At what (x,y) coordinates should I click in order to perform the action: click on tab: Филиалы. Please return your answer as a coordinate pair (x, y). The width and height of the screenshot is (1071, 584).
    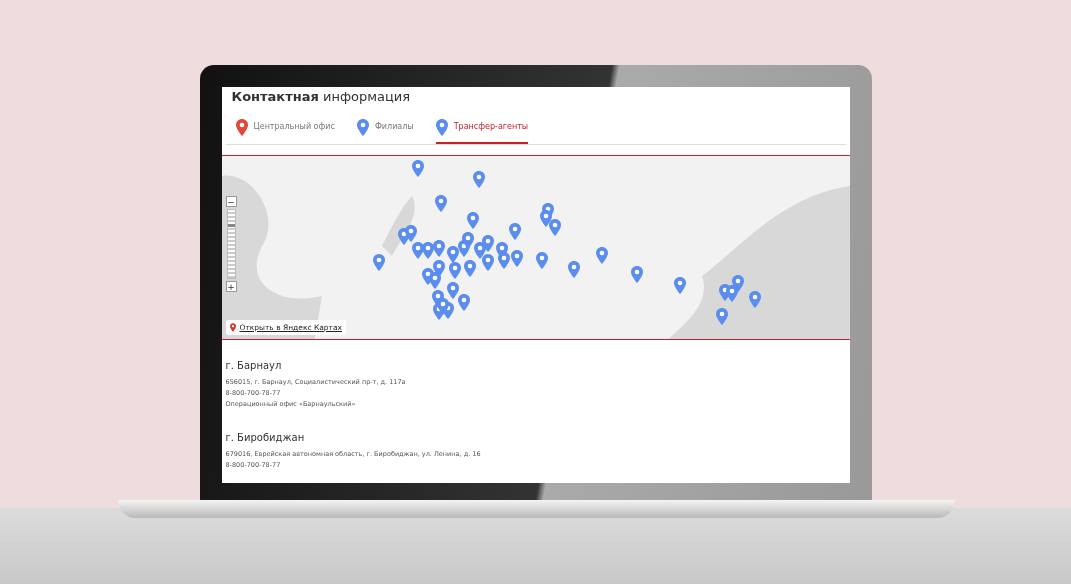
    Looking at the image, I should click on (385, 131).